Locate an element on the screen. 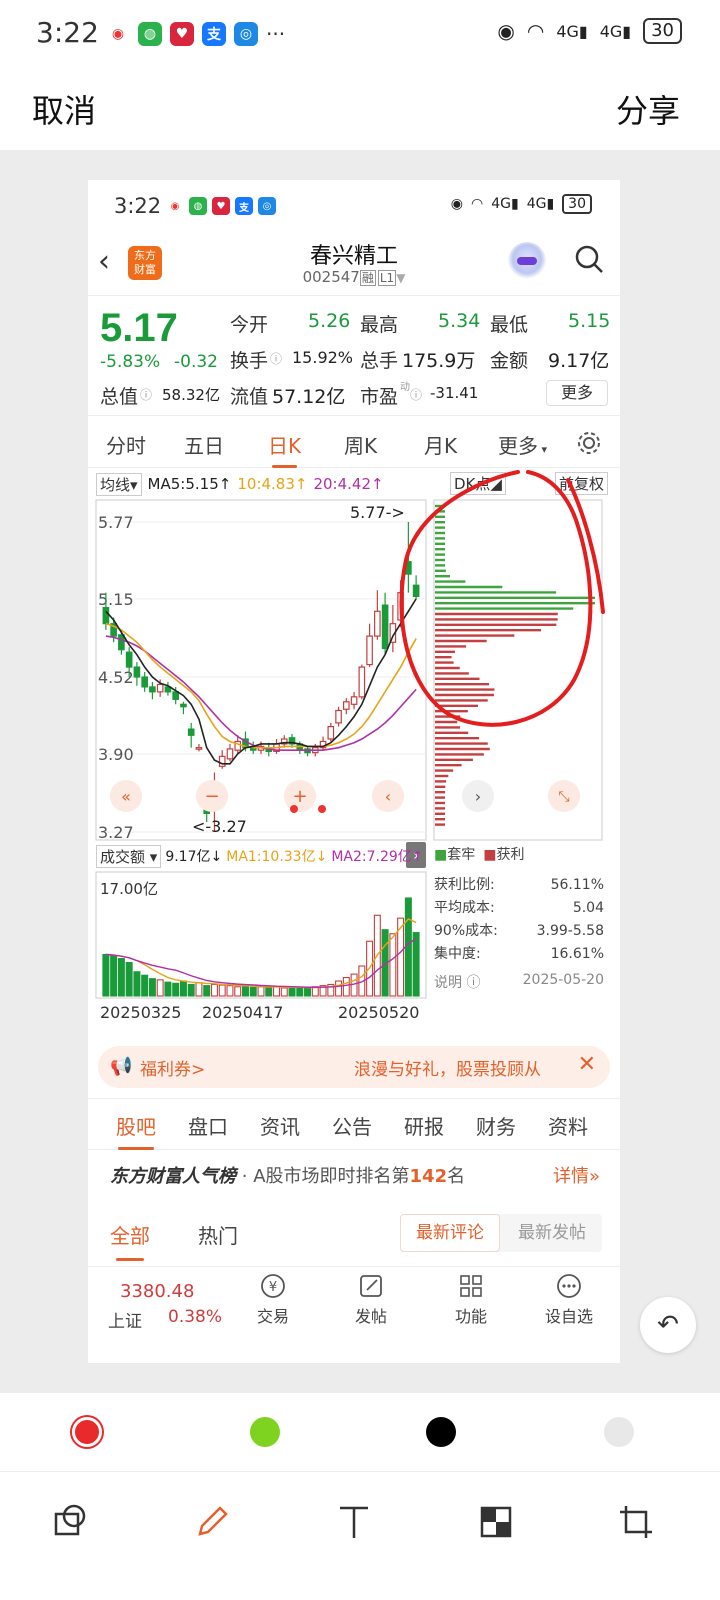  cost-row: 90%成本: 3.99-5.58 is located at coordinates (519, 931).